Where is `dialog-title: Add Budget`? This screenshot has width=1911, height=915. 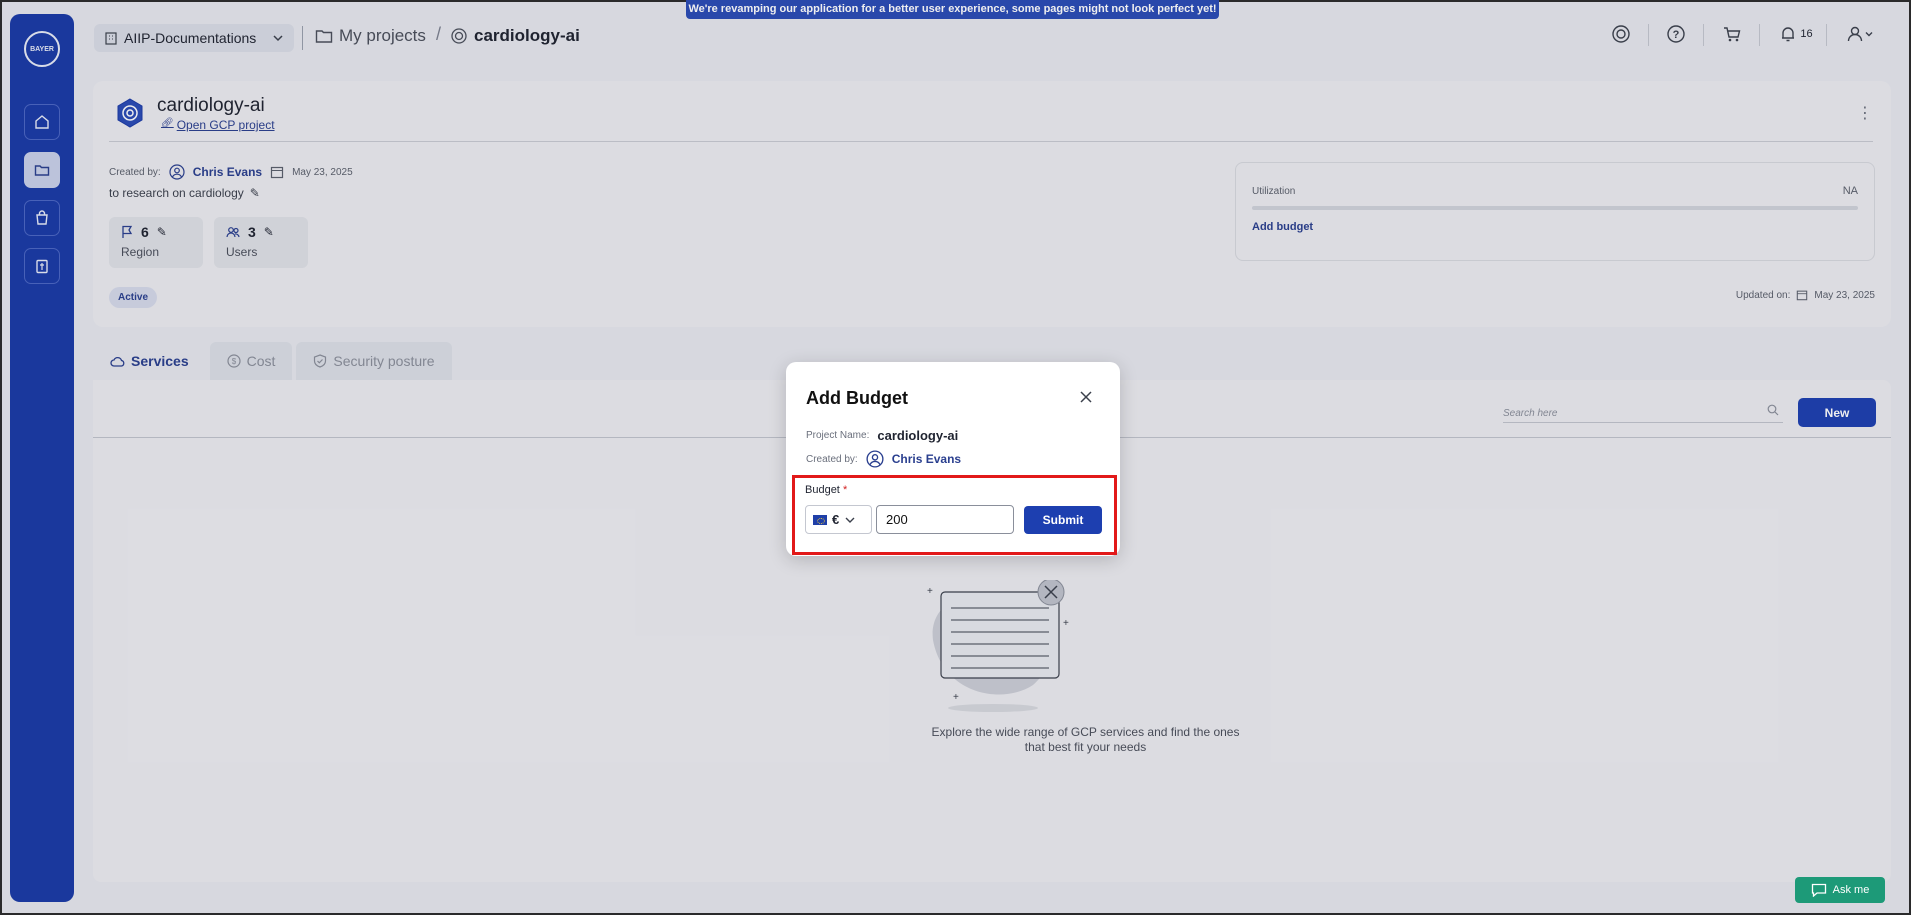
dialog-title: Add Budget is located at coordinates (857, 398).